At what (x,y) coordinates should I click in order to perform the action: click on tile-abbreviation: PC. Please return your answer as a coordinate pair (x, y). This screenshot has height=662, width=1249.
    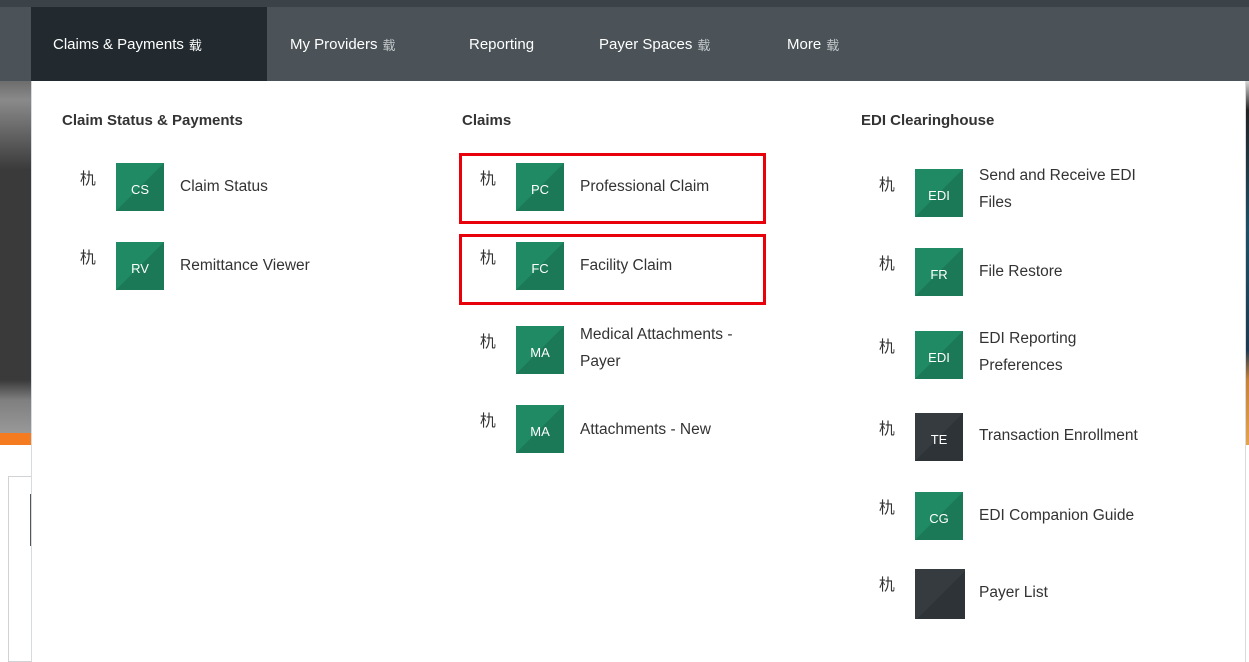
    Looking at the image, I should click on (540, 189).